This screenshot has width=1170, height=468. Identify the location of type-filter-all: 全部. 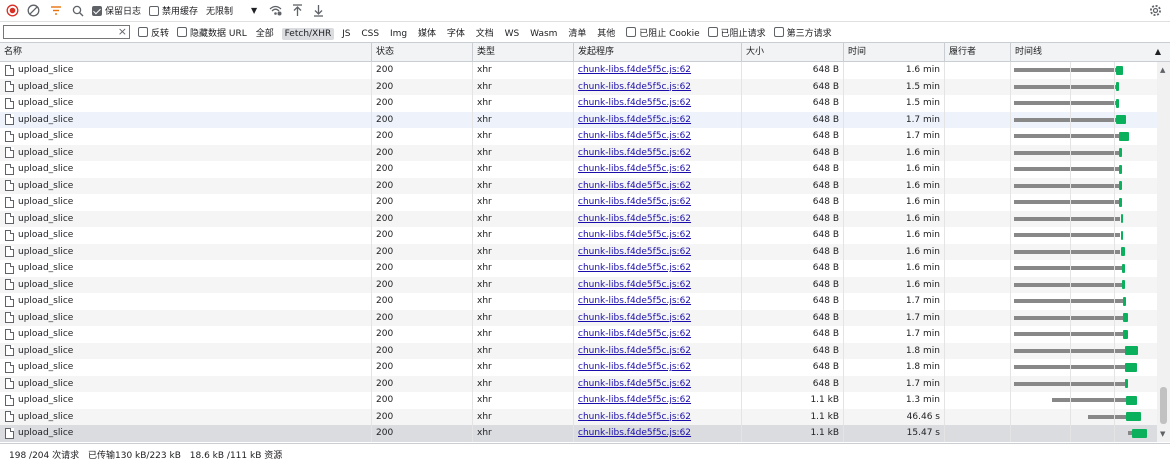
(265, 34).